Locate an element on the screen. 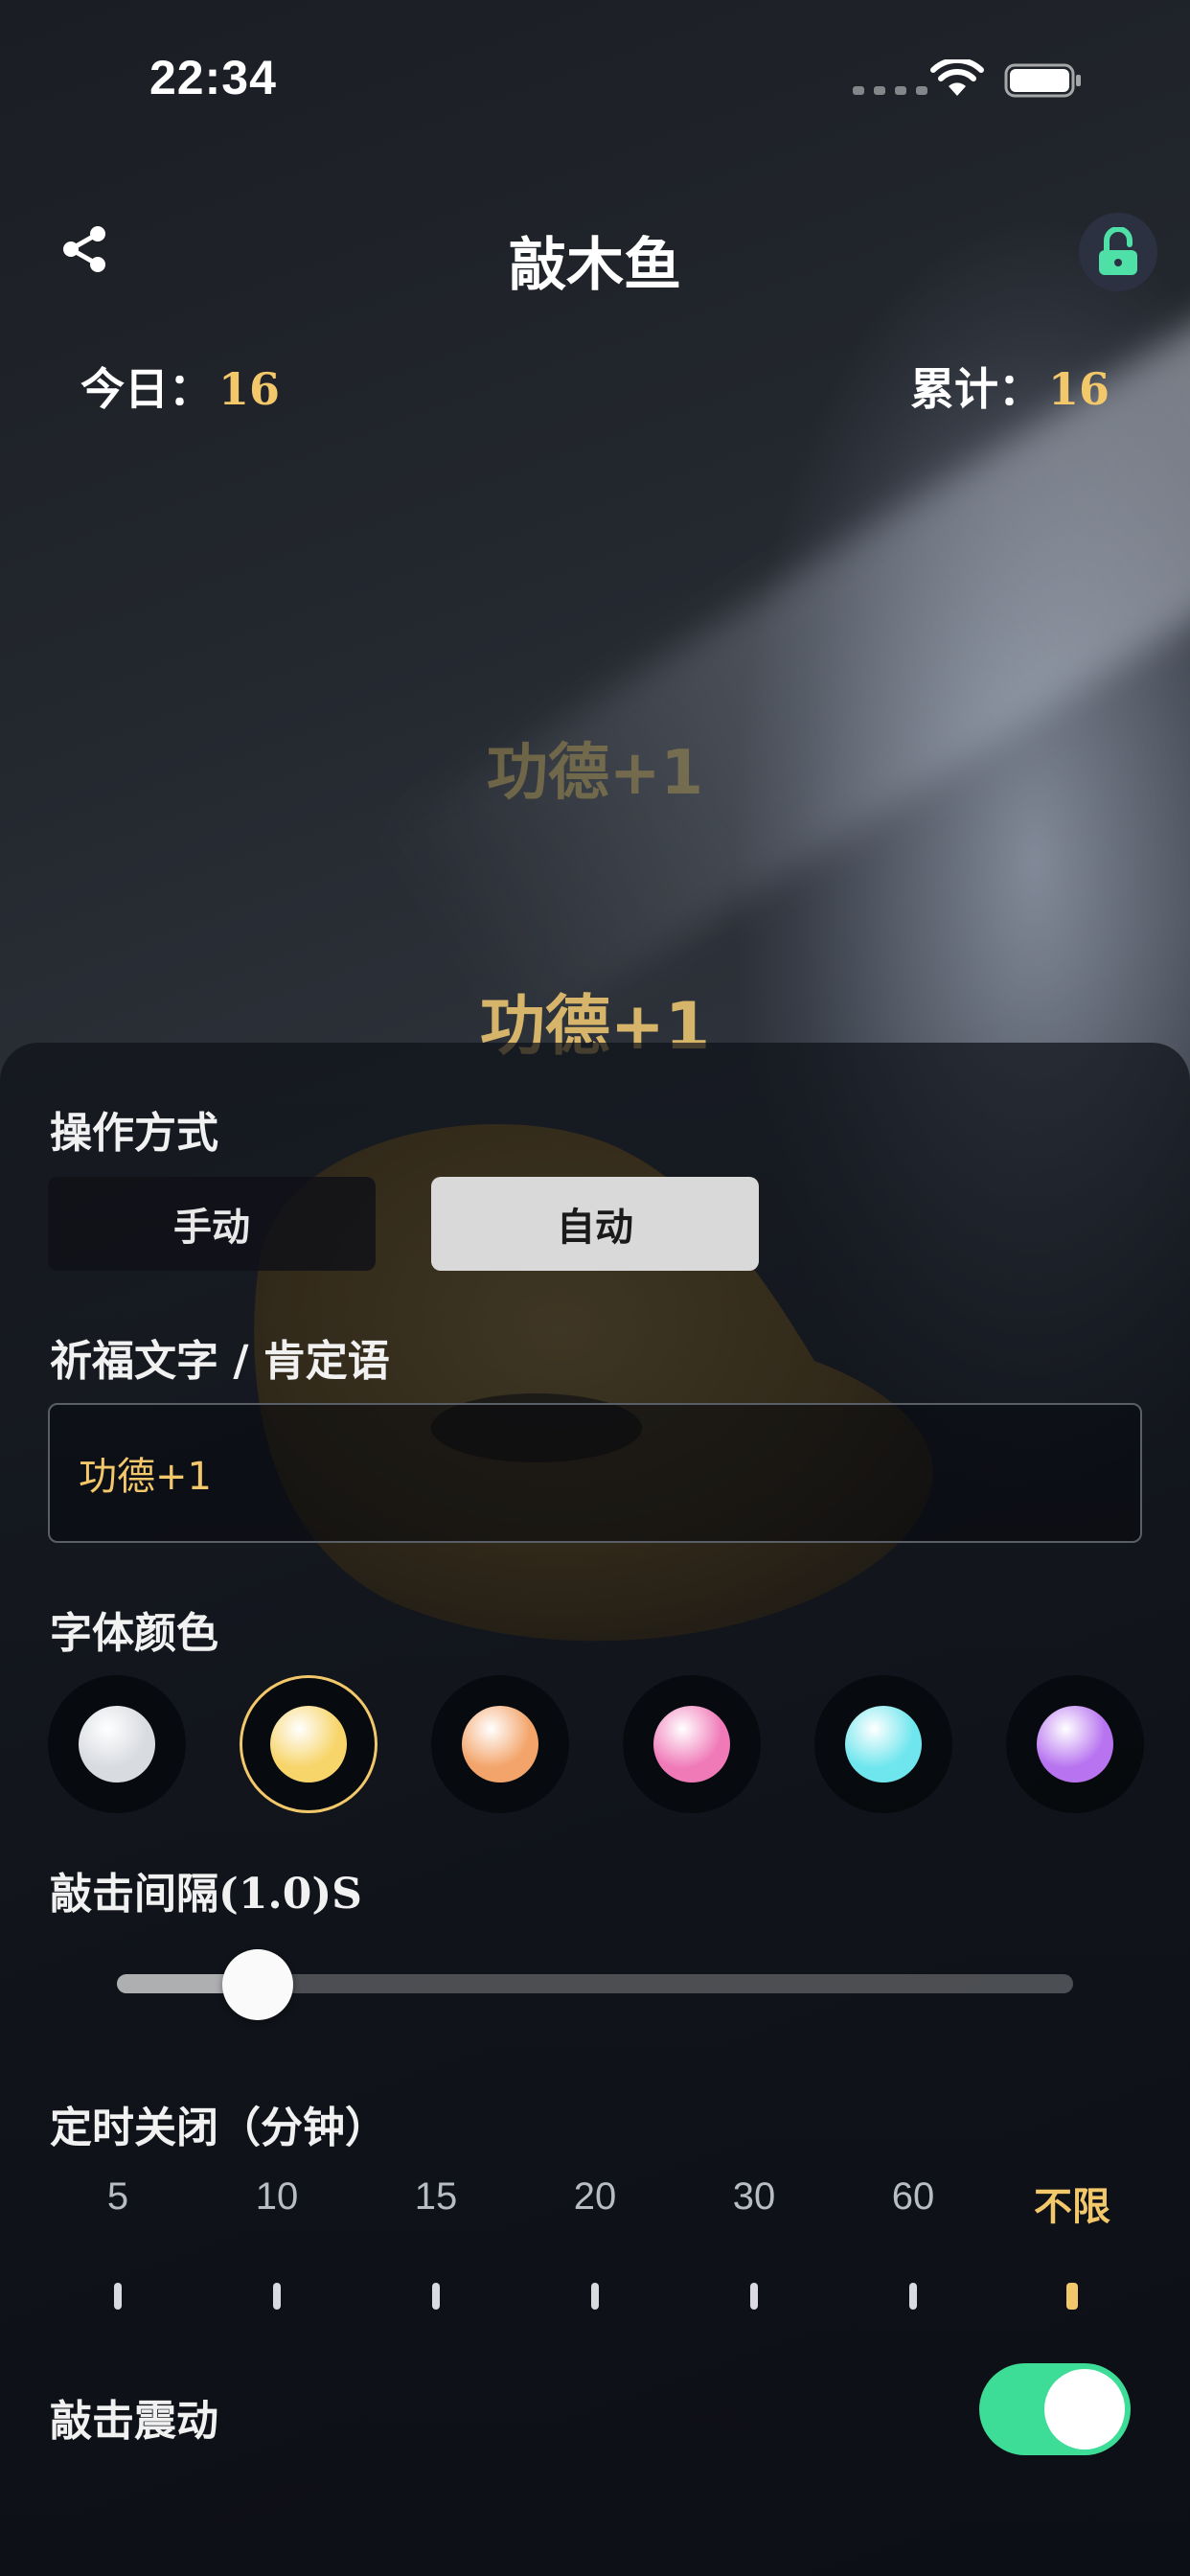  interval-label: 敲击间隔(1.0)S is located at coordinates (206, 1894).